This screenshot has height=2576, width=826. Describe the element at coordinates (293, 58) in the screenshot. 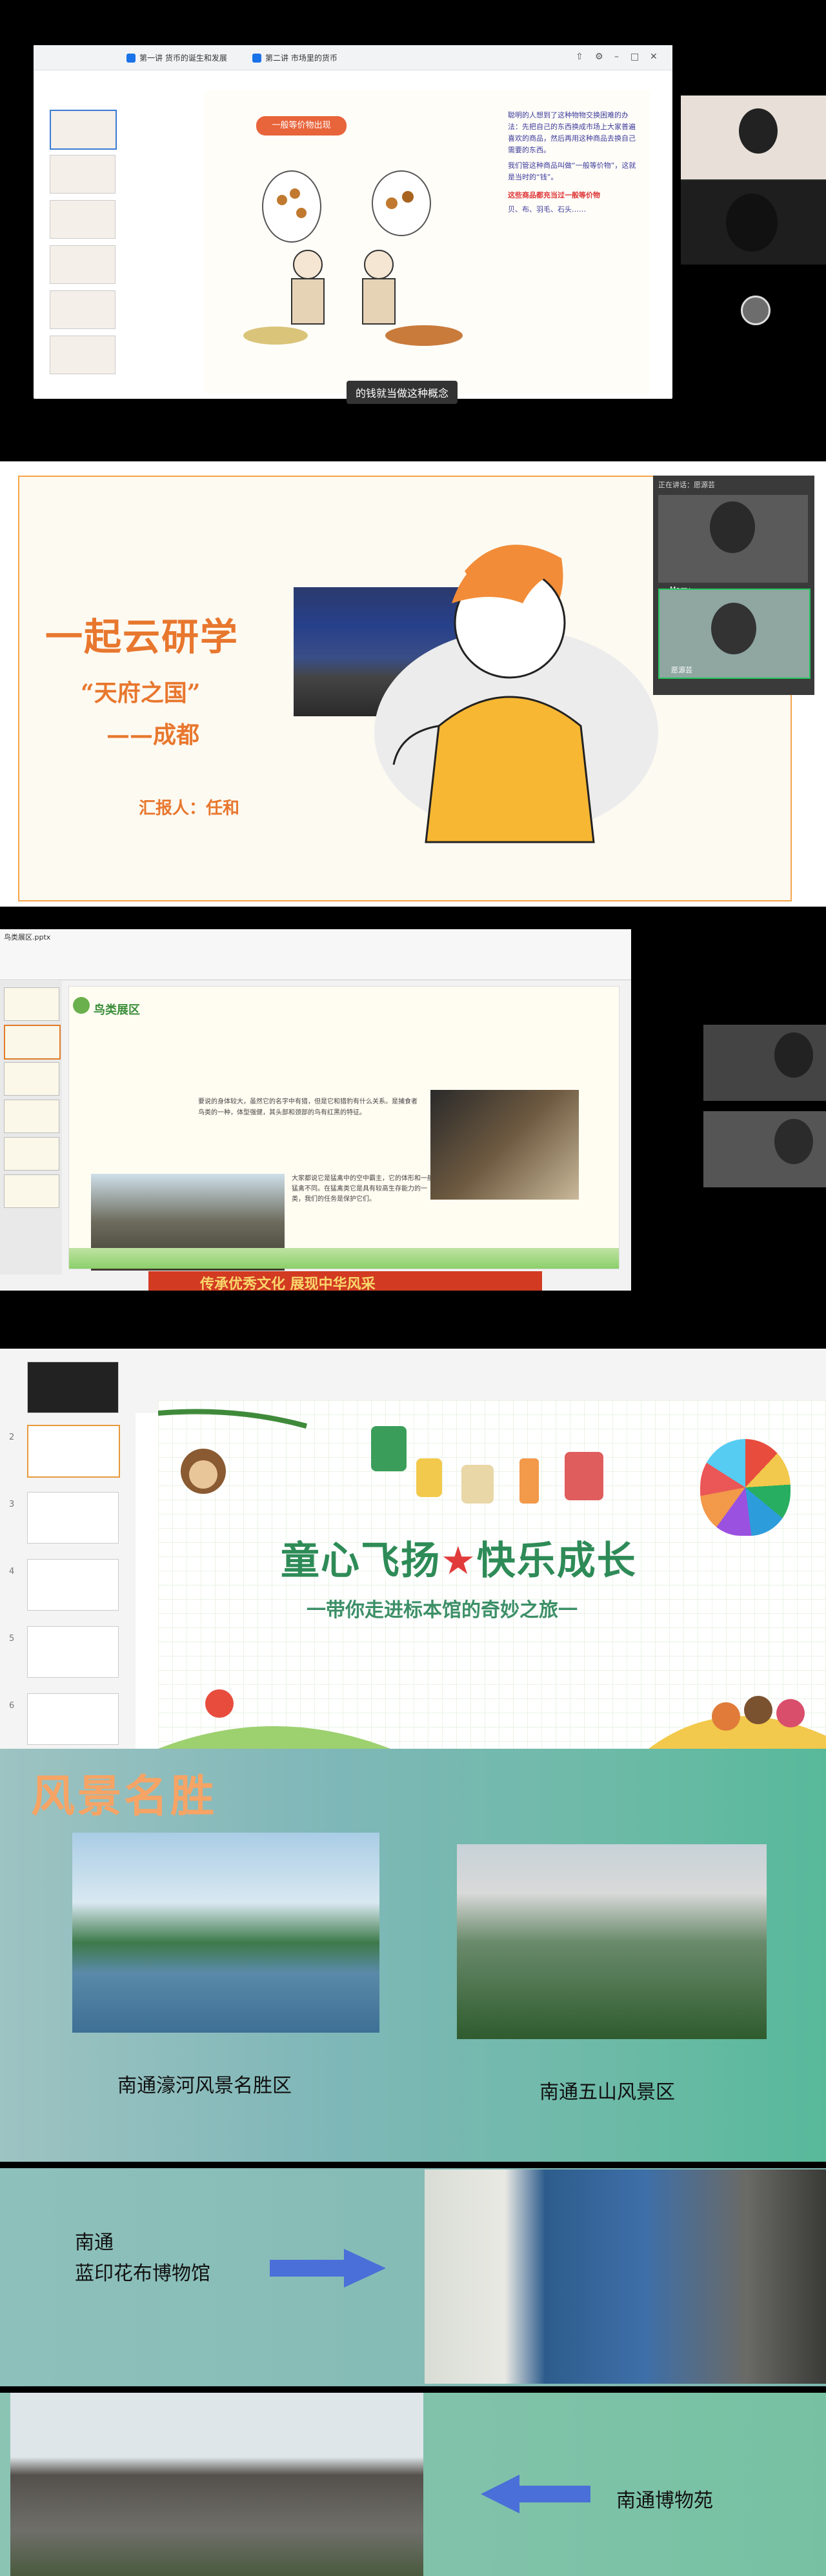

I see `tab-lesson-2: 第二讲 市场里的货币` at that location.